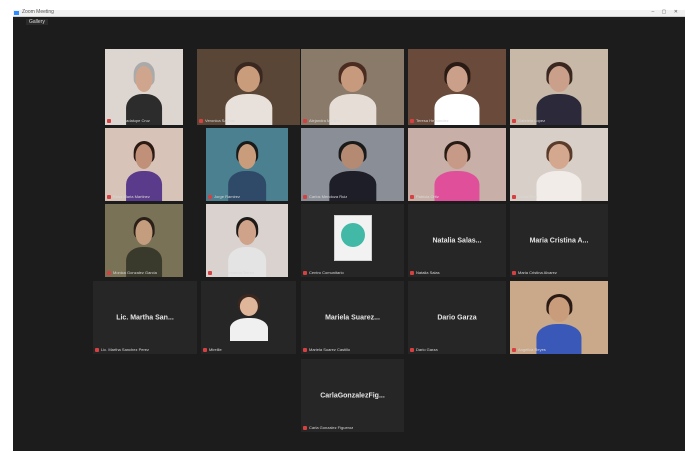 The width and height of the screenshot is (690, 453). I want to click on participant-tile: Teresa Hernandez, so click(457, 87).